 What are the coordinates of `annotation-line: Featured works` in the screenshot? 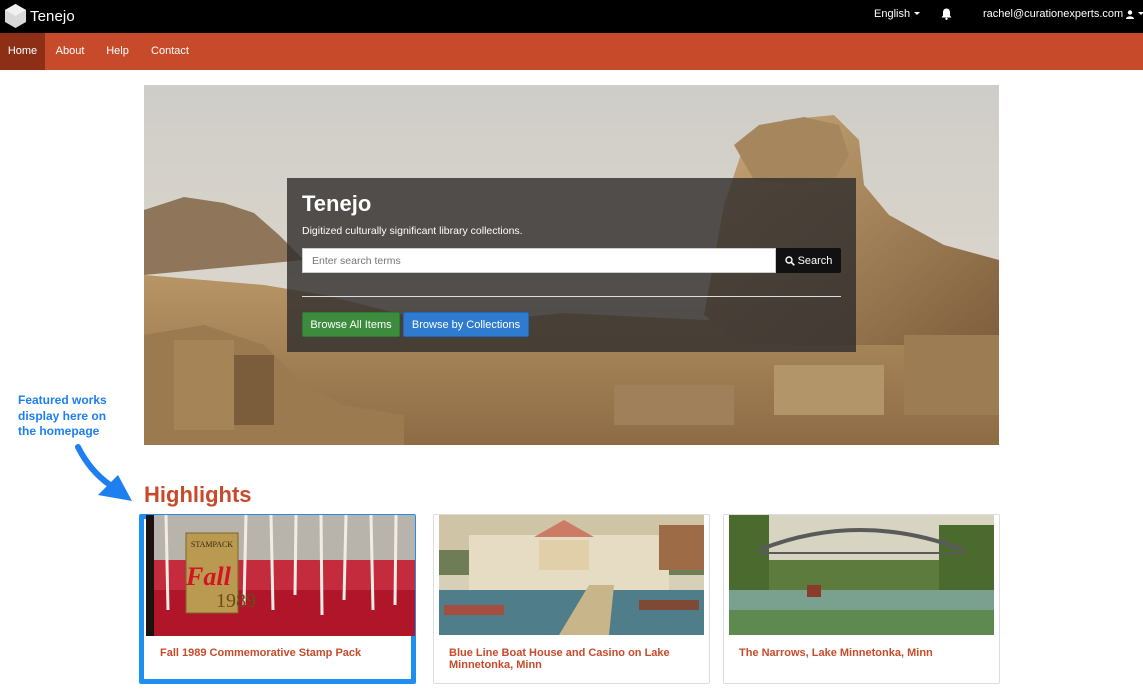 It's located at (62, 400).